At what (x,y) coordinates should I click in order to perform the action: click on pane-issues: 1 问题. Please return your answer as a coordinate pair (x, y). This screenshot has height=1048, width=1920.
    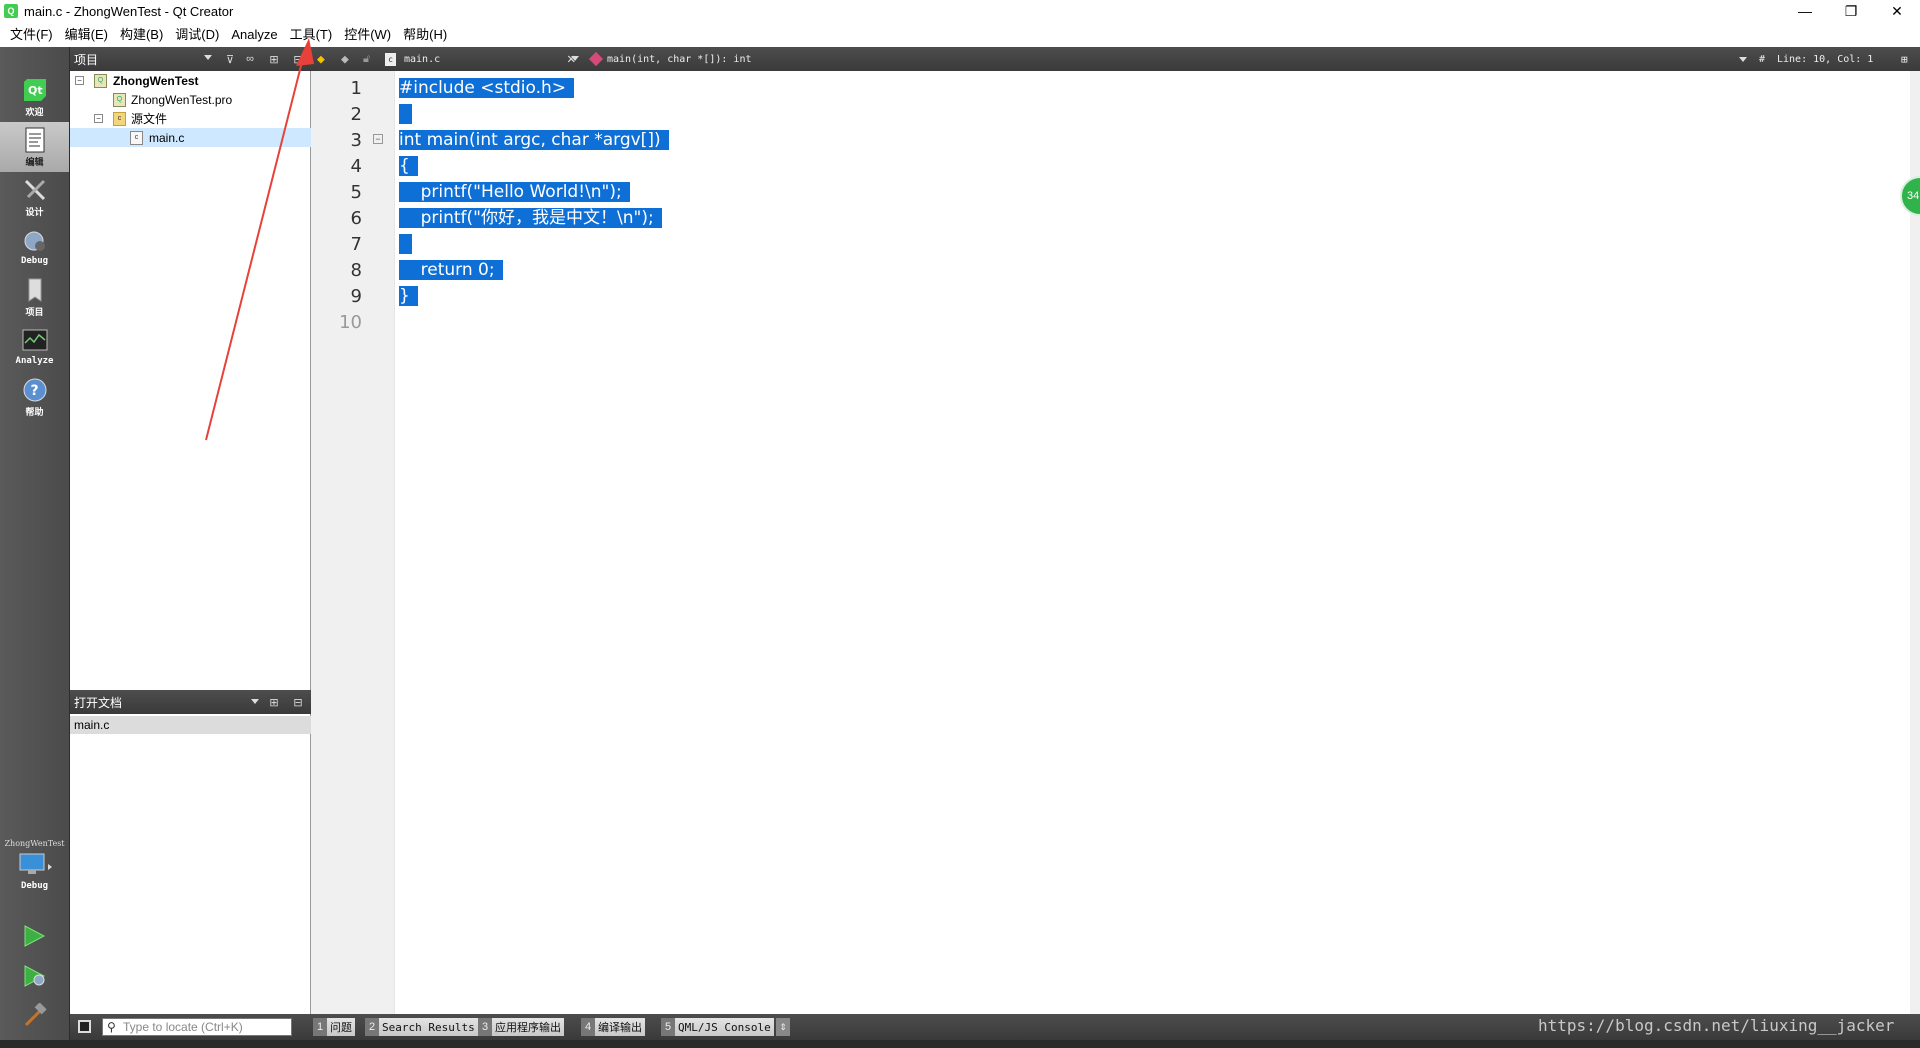
    Looking at the image, I should click on (334, 1027).